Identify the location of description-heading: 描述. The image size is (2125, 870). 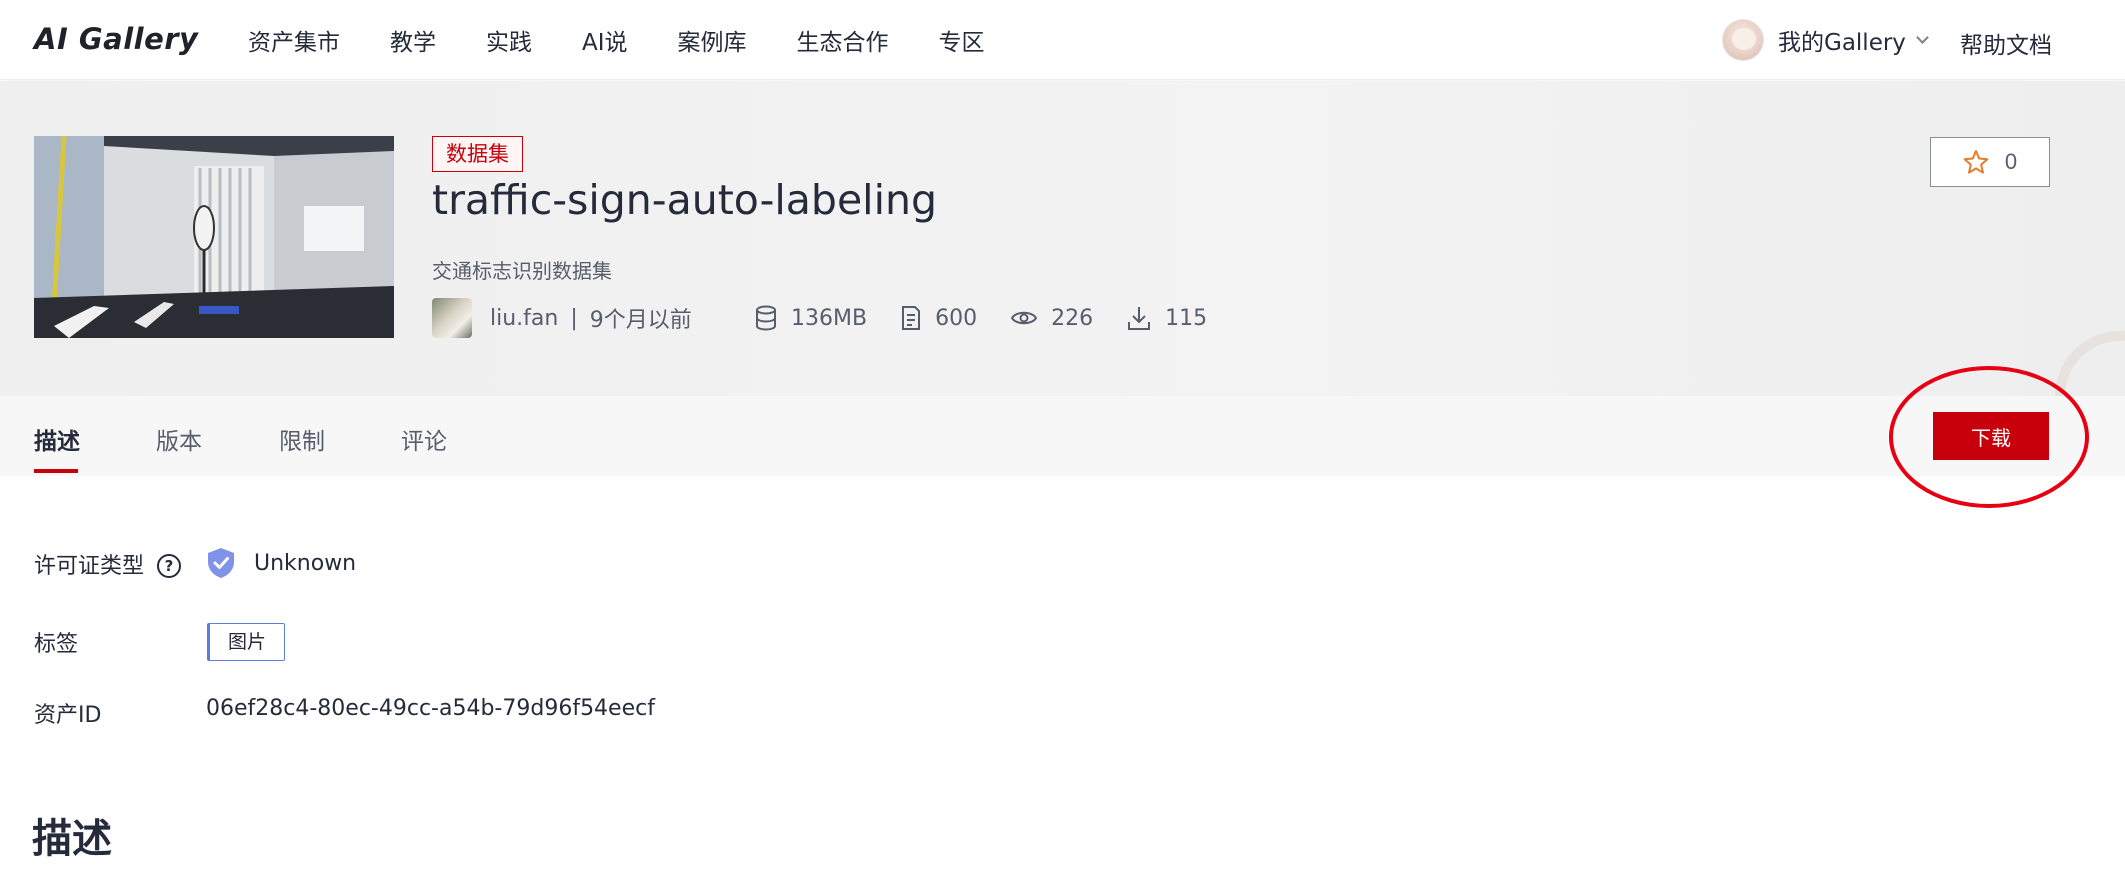
(72, 839).